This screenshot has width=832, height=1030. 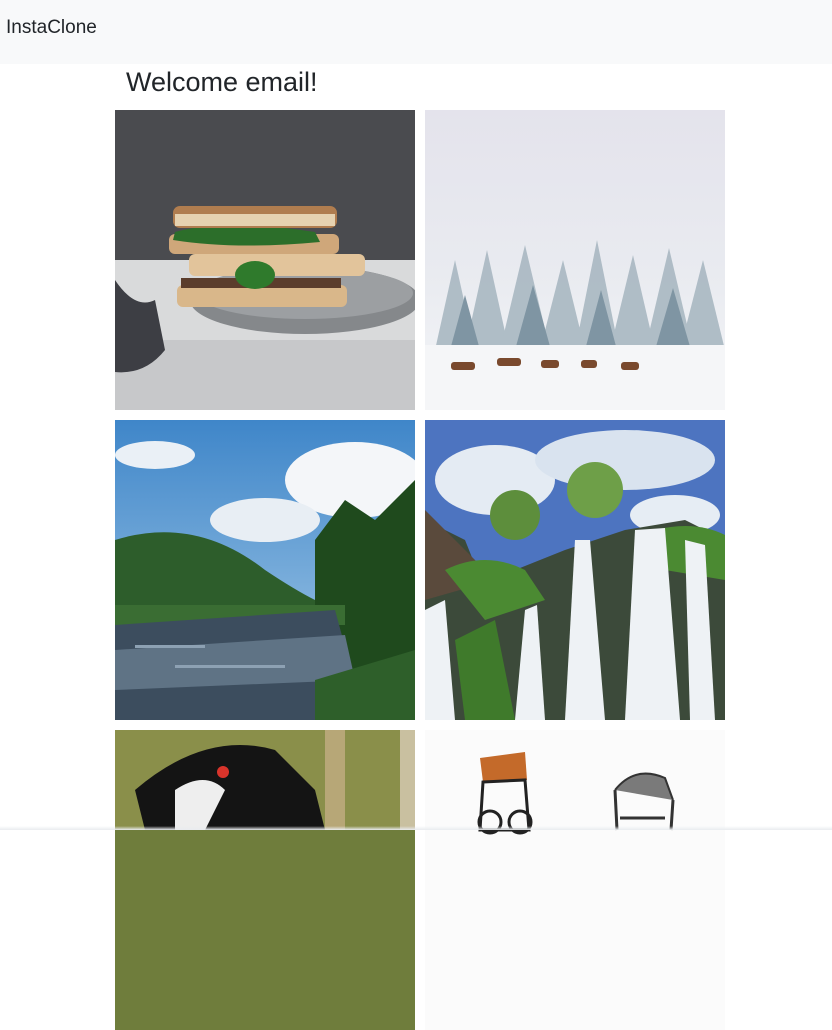 I want to click on brand-logo-link: InstaClone, so click(x=51, y=28).